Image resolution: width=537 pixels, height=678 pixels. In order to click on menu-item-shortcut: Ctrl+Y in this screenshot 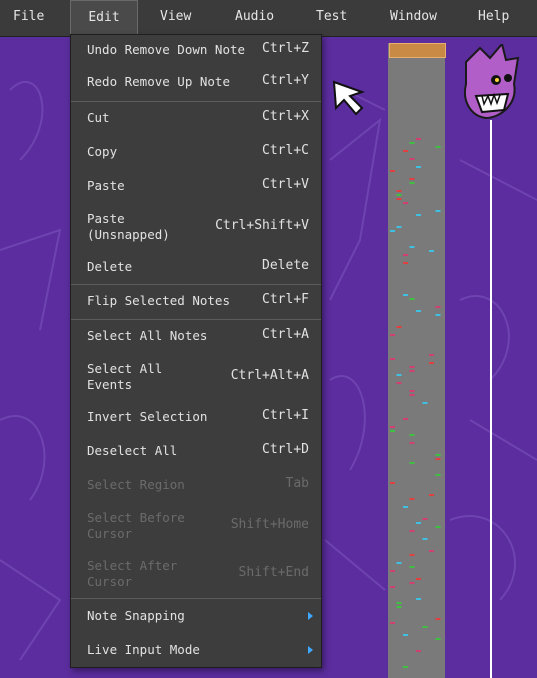, I will do `click(285, 80)`.